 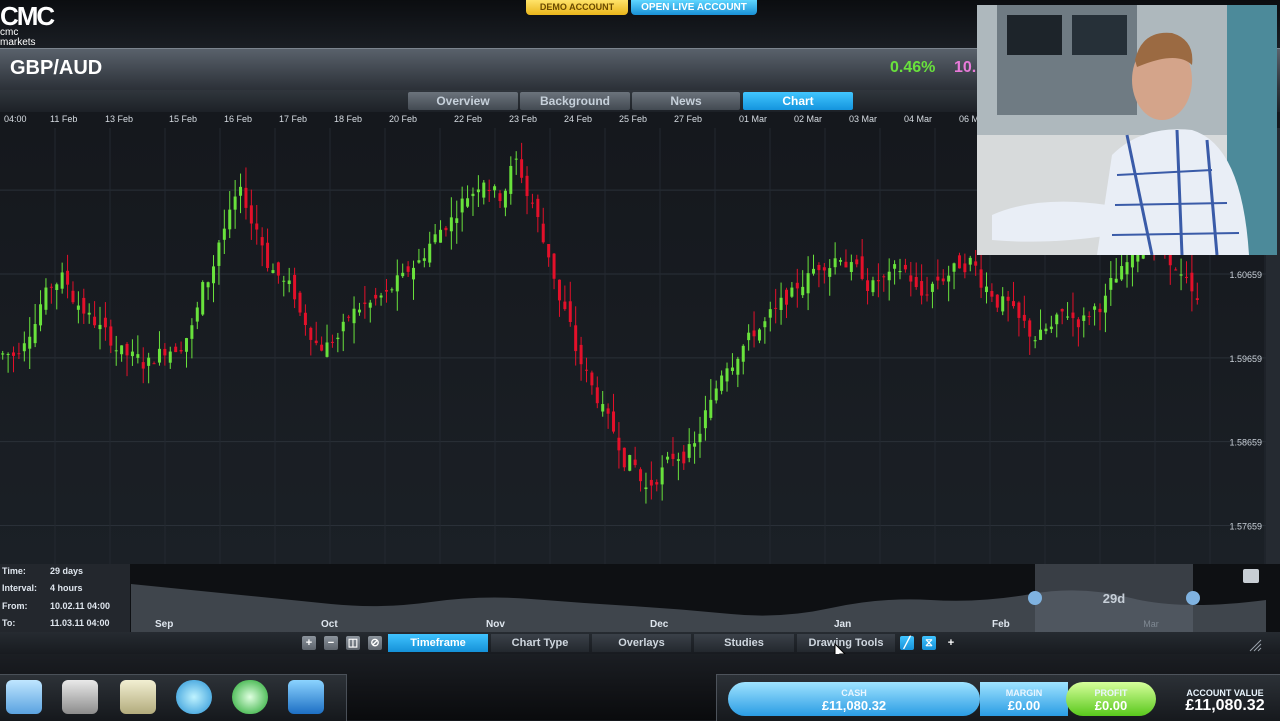 I want to click on month-label: Oct, so click(x=329, y=624).